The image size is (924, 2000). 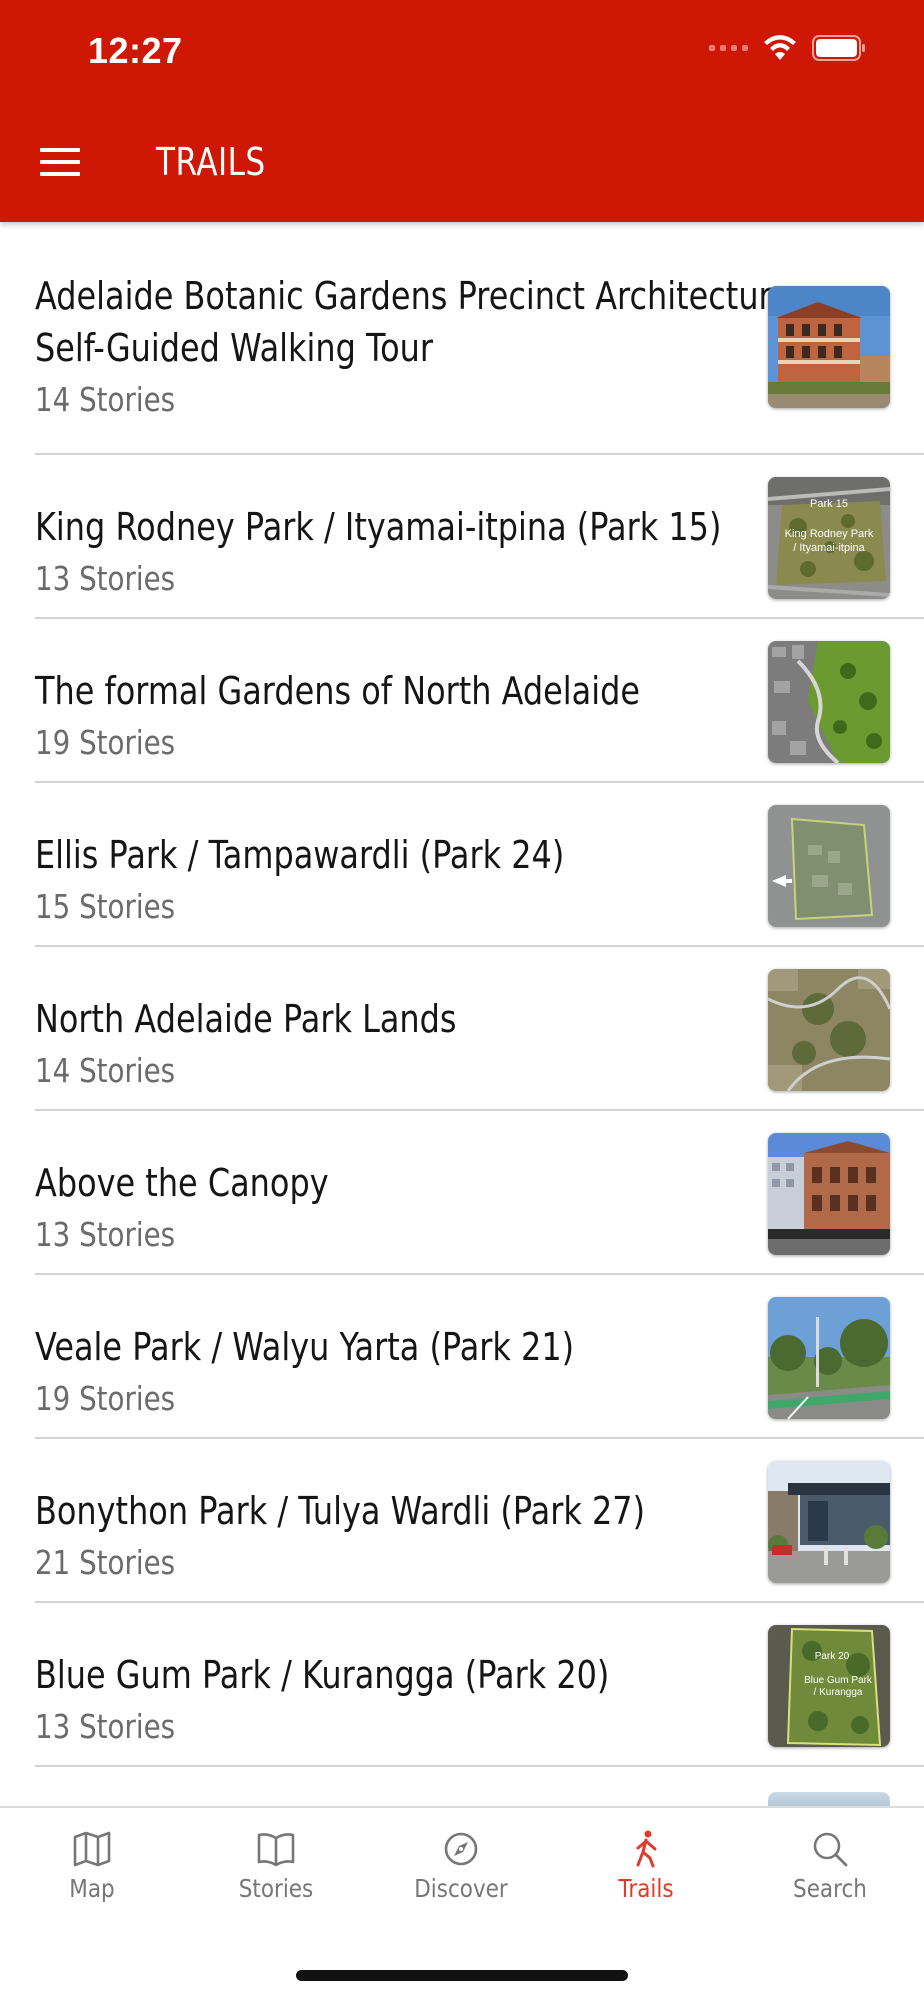 What do you see at coordinates (234, 348) in the screenshot?
I see `trail-name-line: Self-Guided Walking Tour` at bounding box center [234, 348].